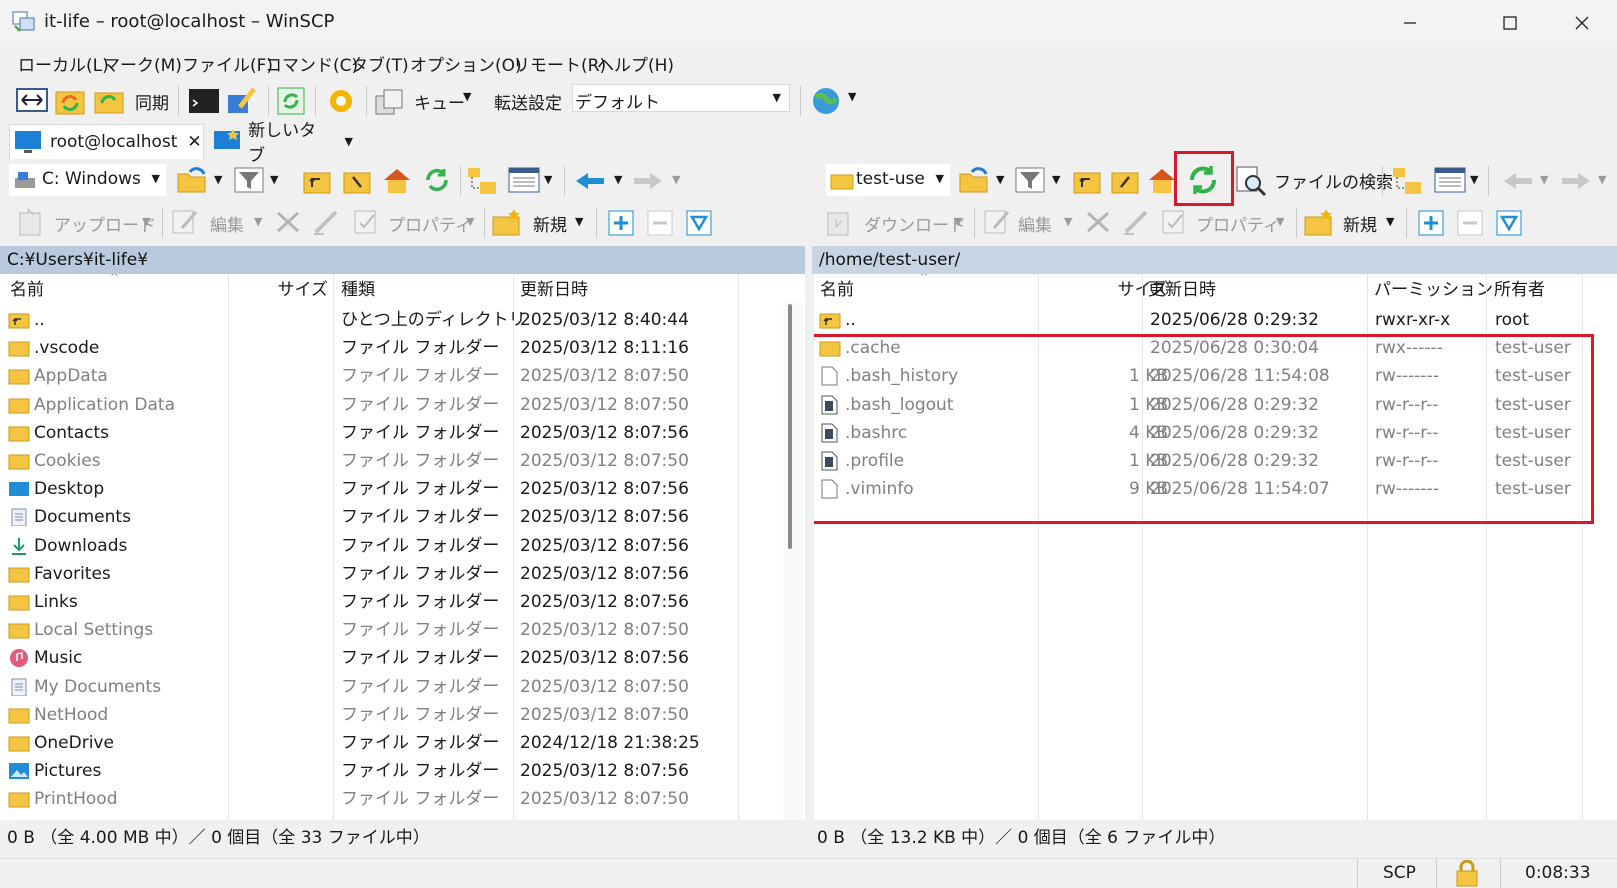  I want to click on column-header-permissions: パーミッション, so click(1433, 290).